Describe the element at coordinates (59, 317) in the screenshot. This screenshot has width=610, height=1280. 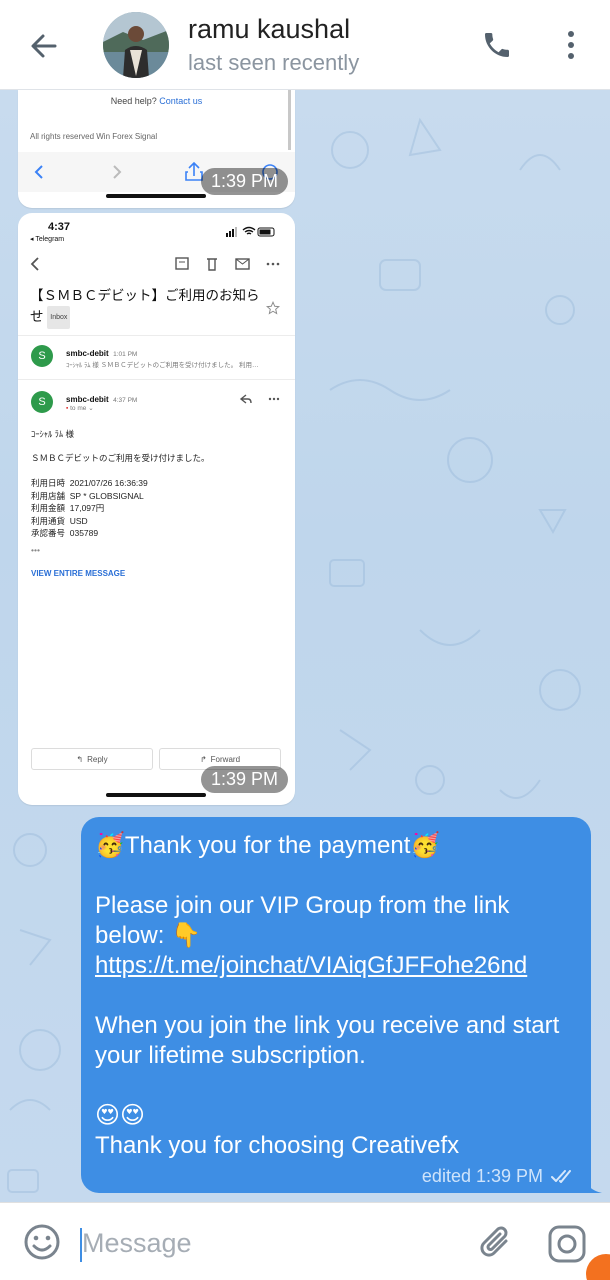
I see `inbox-label: Inbox` at that location.